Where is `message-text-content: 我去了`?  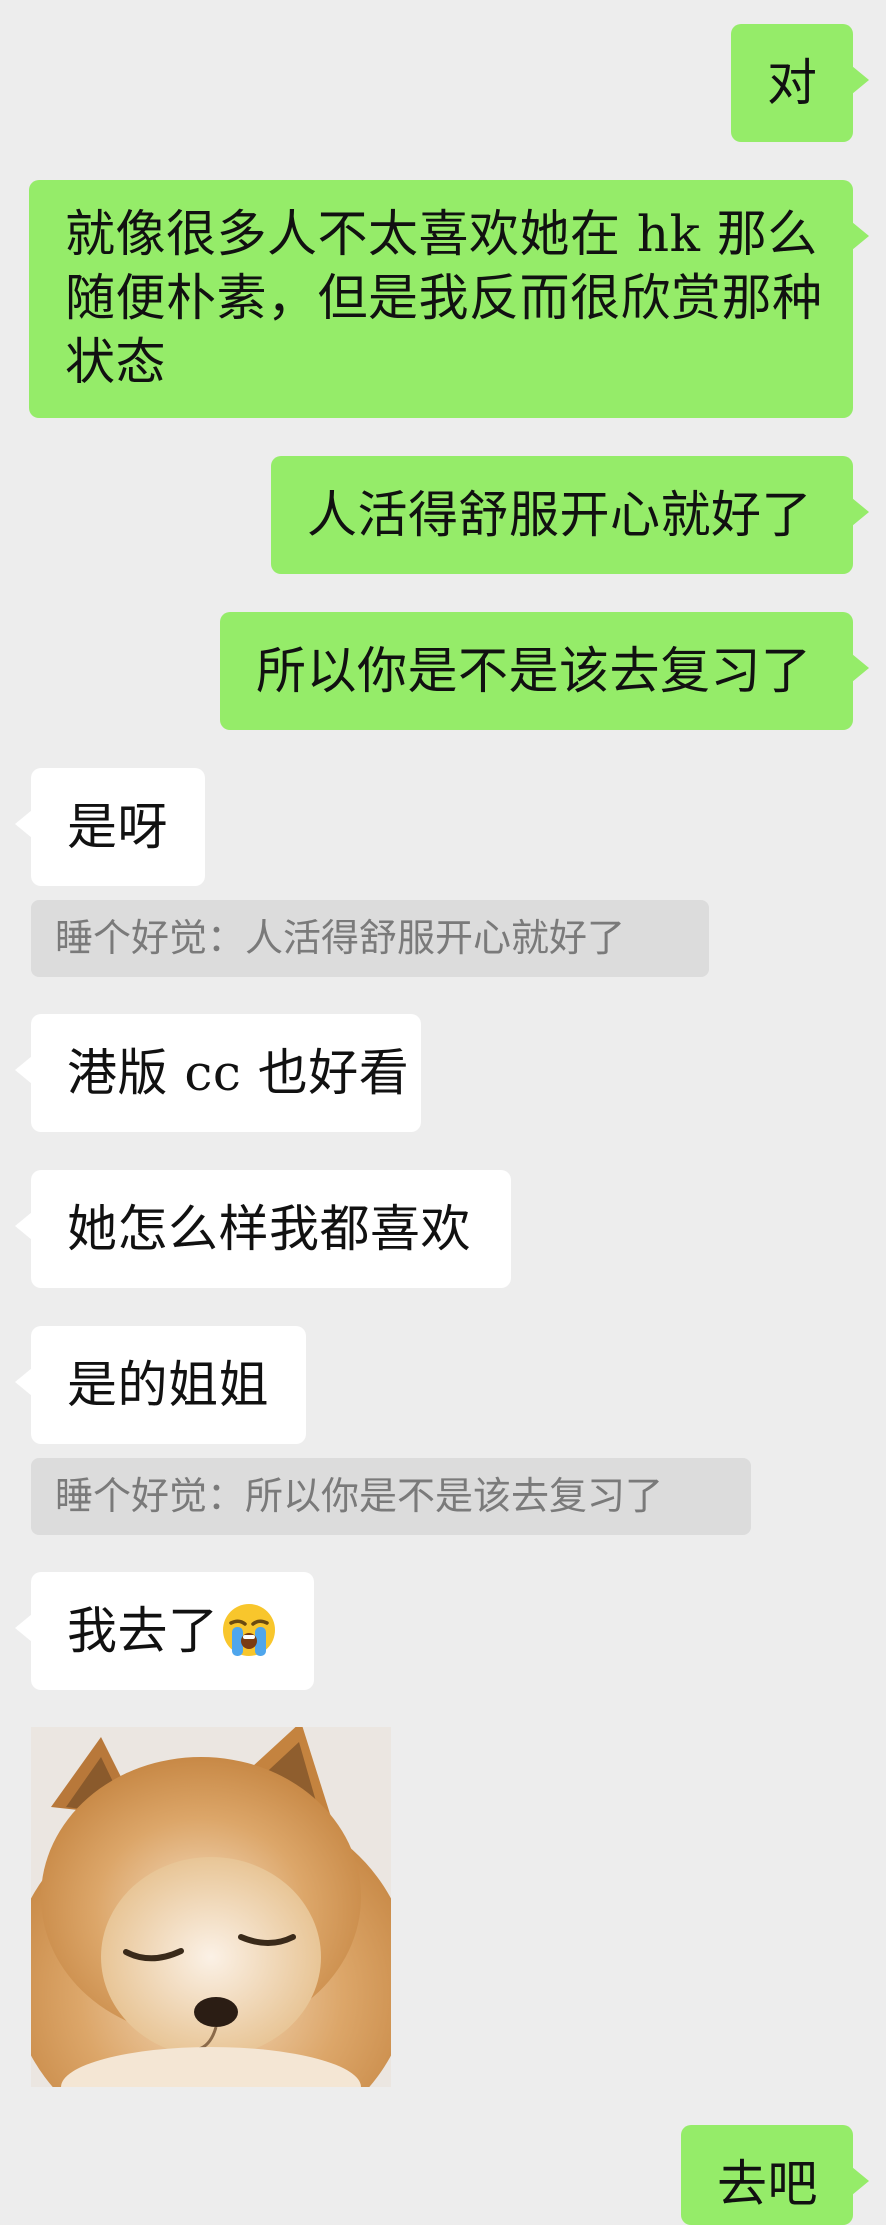 message-text-content: 我去了 is located at coordinates (143, 1631).